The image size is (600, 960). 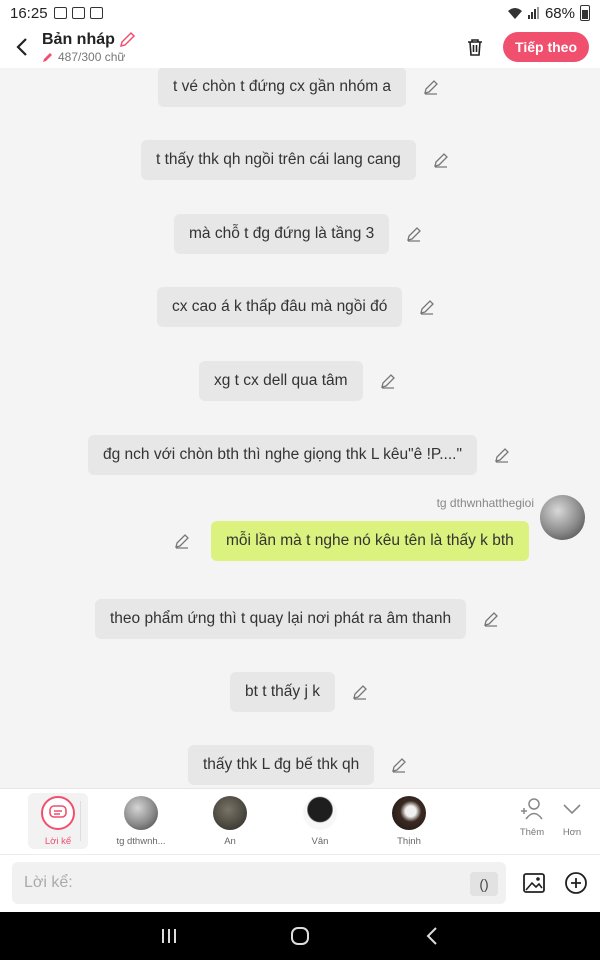 I want to click on message-author: tg dthwnhatthegioi, so click(x=485, y=503).